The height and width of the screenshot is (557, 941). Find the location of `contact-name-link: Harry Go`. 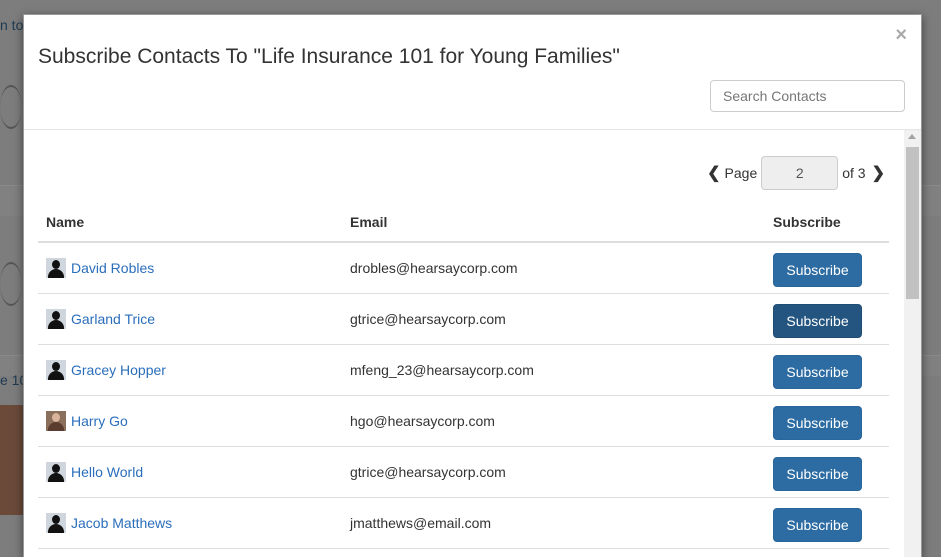

contact-name-link: Harry Go is located at coordinates (99, 421).